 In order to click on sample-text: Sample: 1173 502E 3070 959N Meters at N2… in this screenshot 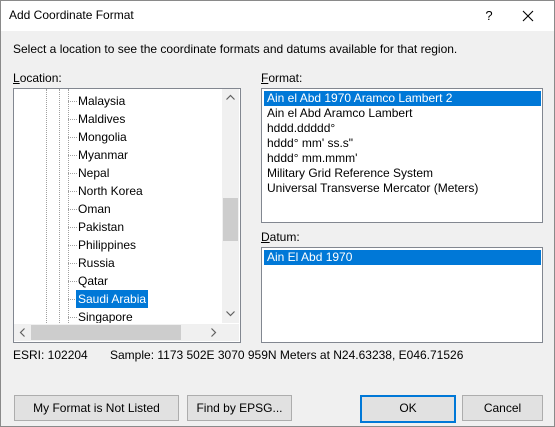, I will do `click(287, 355)`.